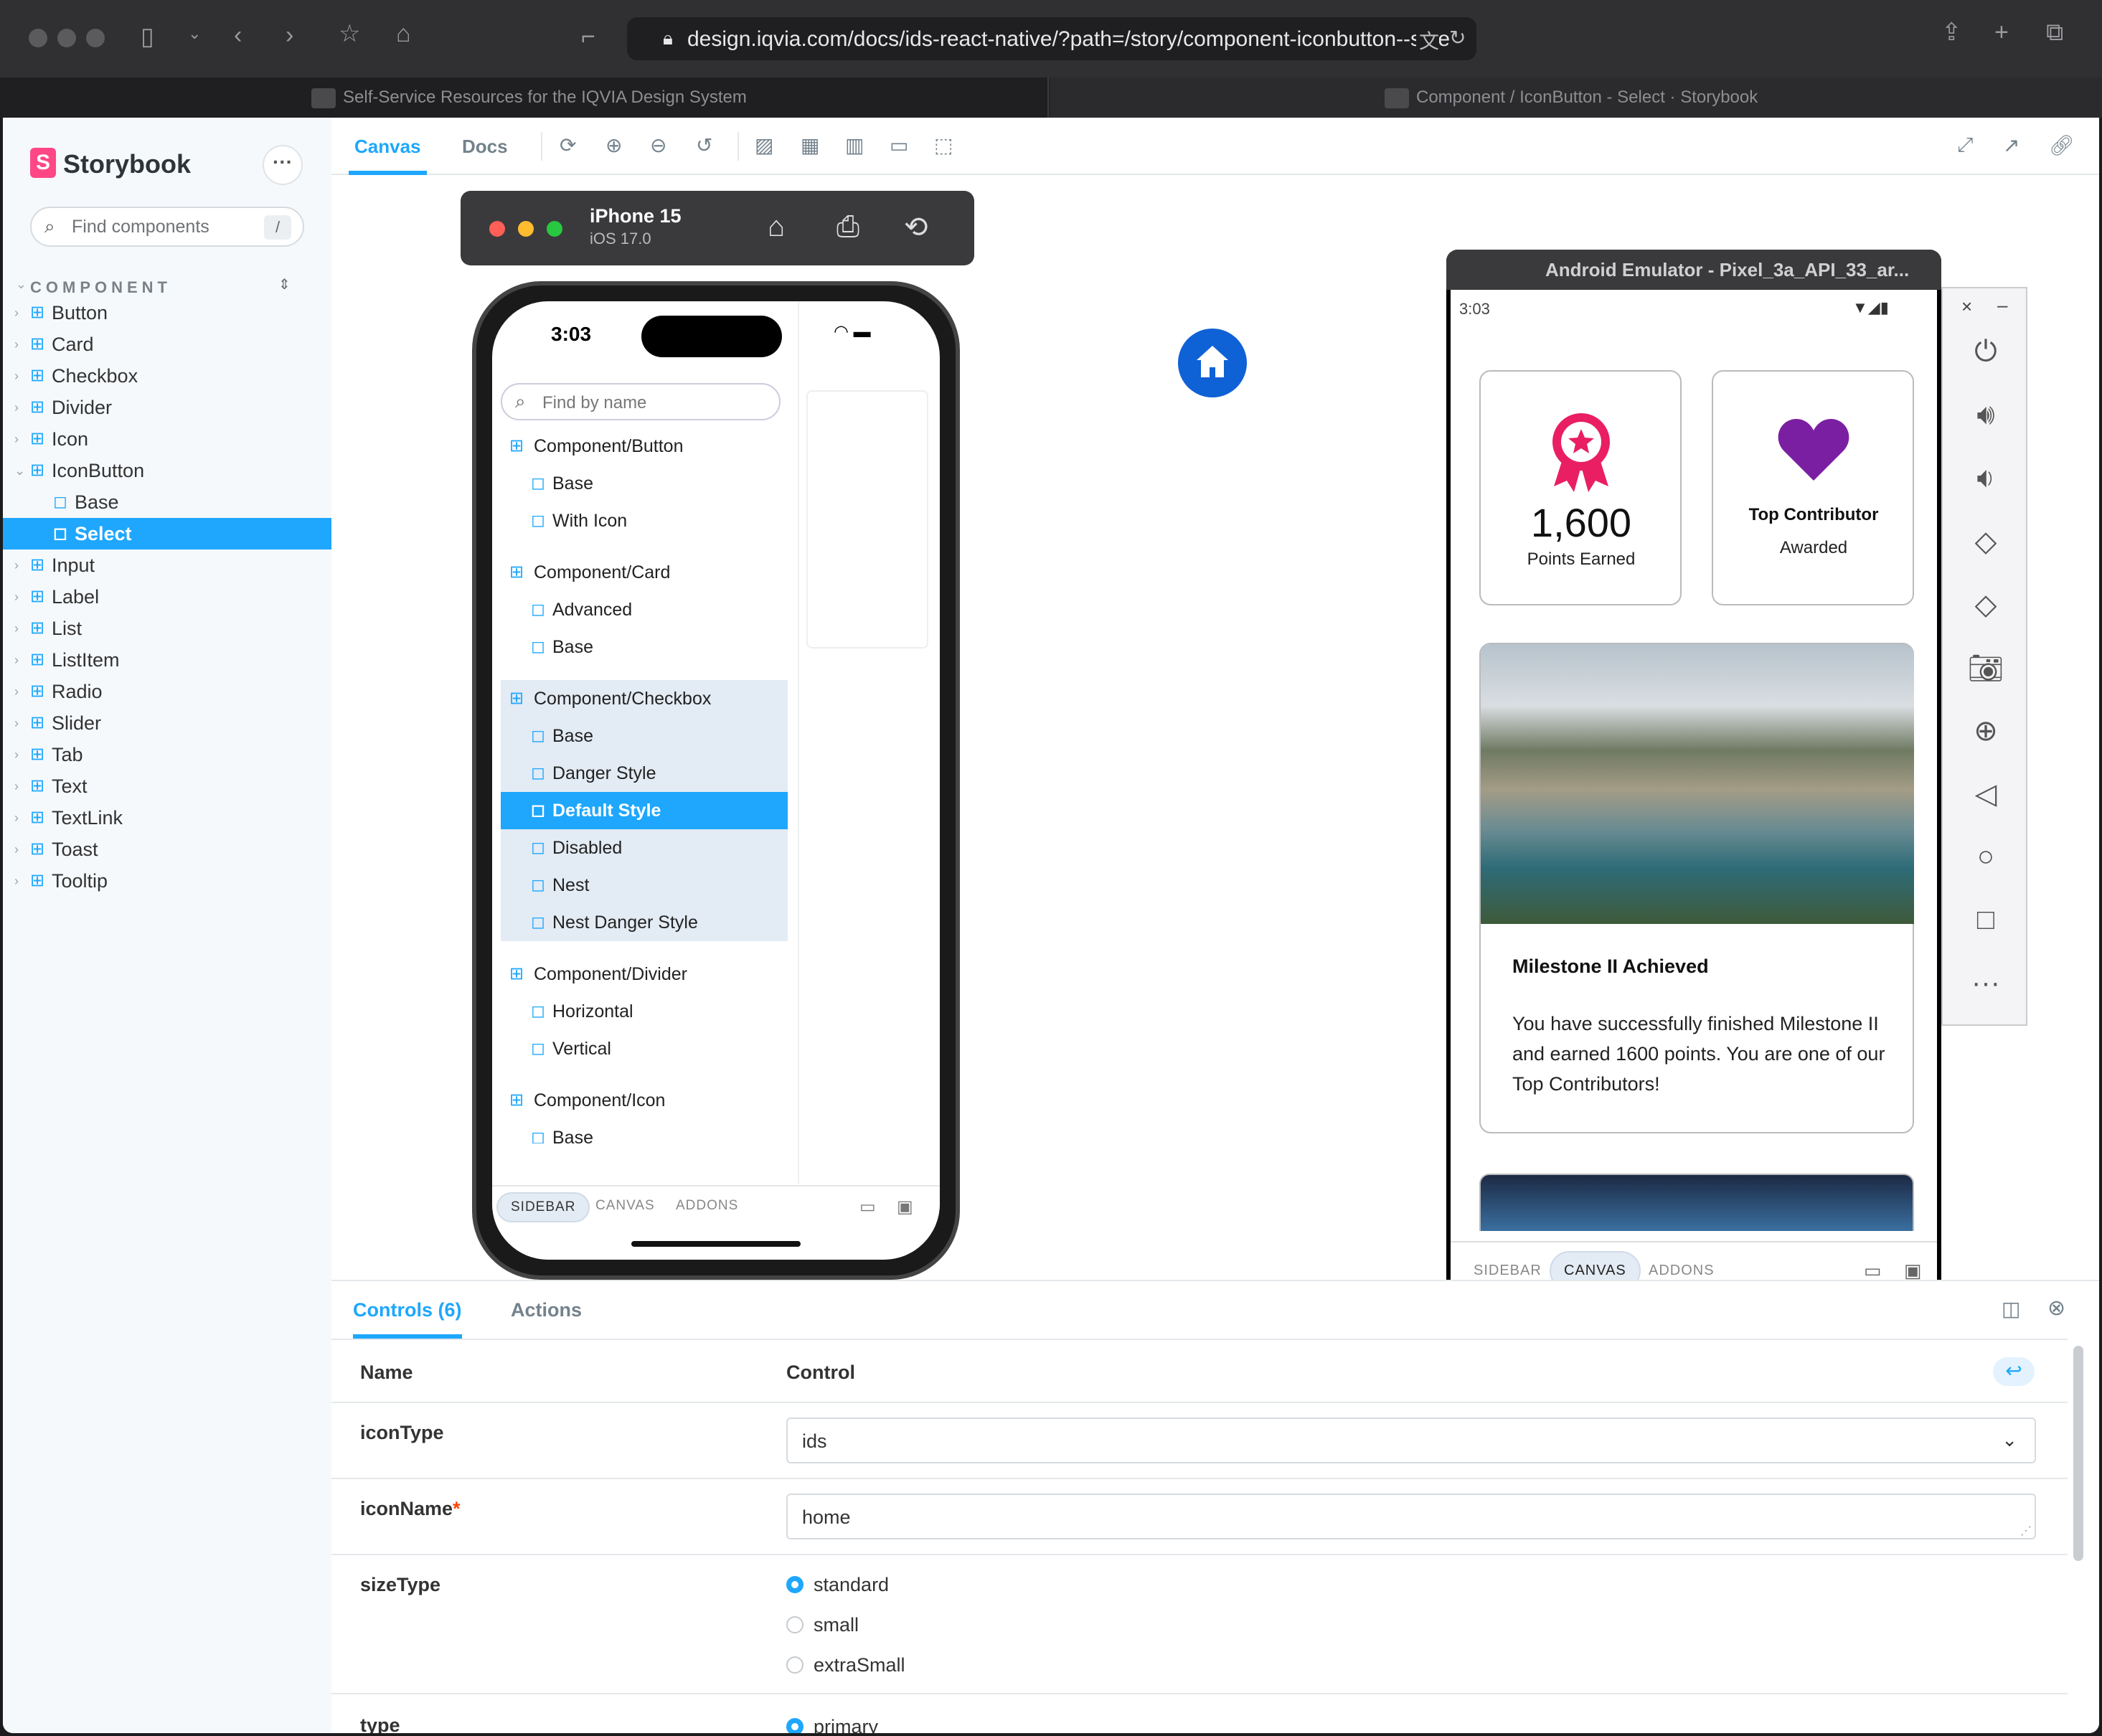 This screenshot has width=2102, height=1736. I want to click on tab-canvas: Canvas, so click(388, 146).